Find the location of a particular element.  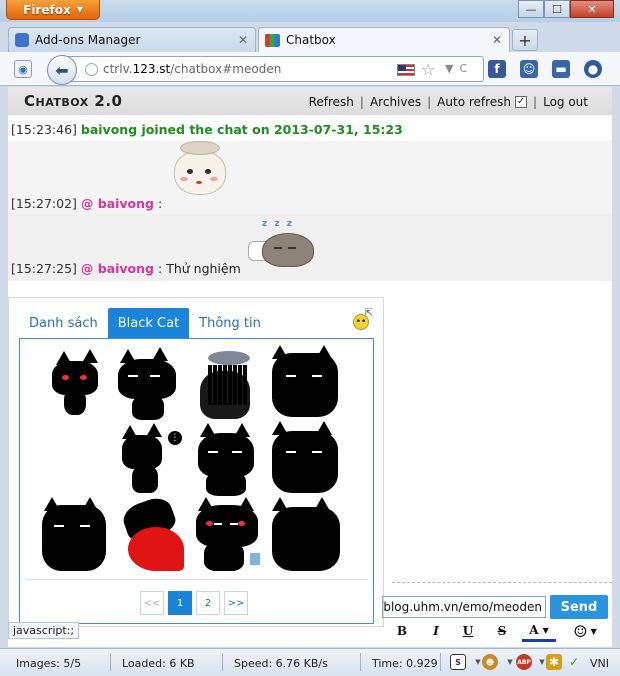

tab-bar: Add-ons Manager ✕ Chatbox ✕ + is located at coordinates (310, 37).